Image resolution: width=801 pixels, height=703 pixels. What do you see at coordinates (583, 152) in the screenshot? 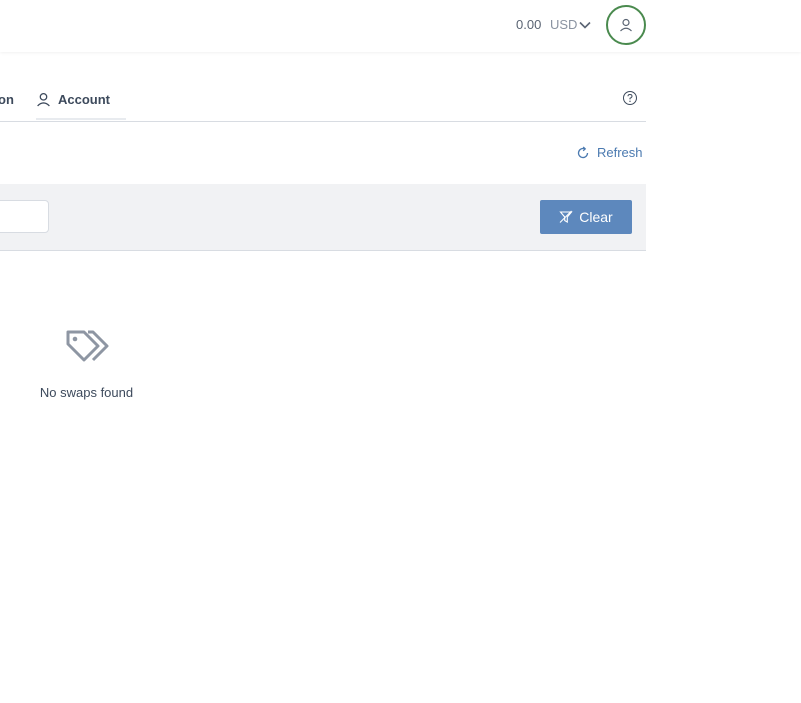
I see `refresh-icon` at bounding box center [583, 152].